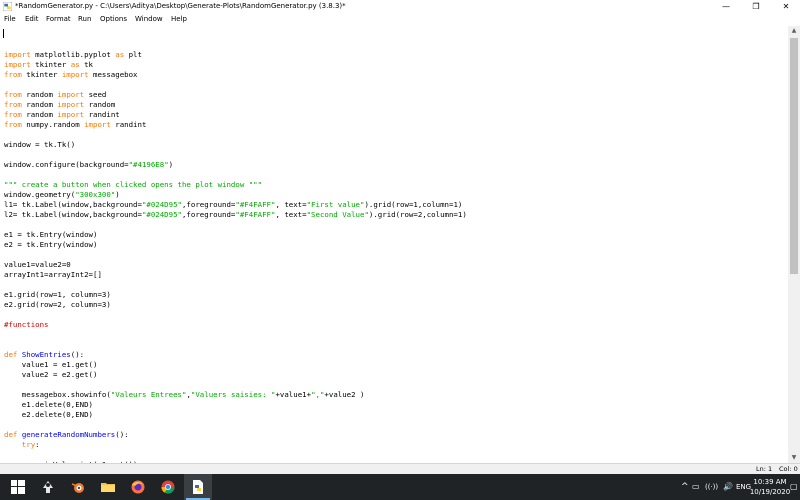 The height and width of the screenshot is (500, 800). Describe the element at coordinates (148, 394) in the screenshot. I see `code-token: "Valeurs Entrees"` at that location.